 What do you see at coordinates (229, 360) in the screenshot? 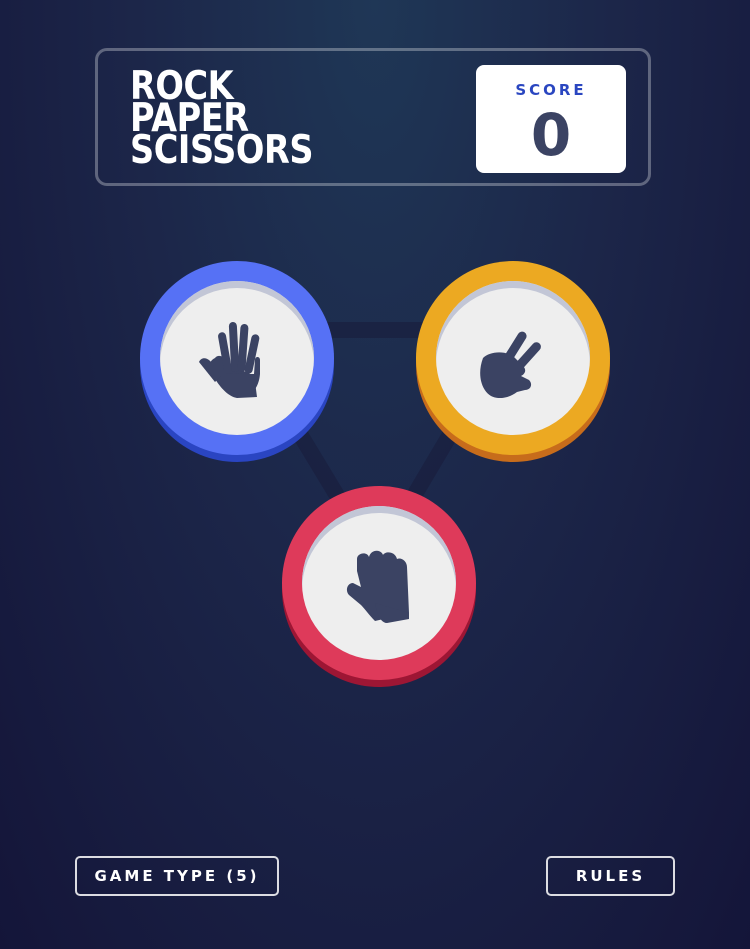
I see `paper-hand-icon` at bounding box center [229, 360].